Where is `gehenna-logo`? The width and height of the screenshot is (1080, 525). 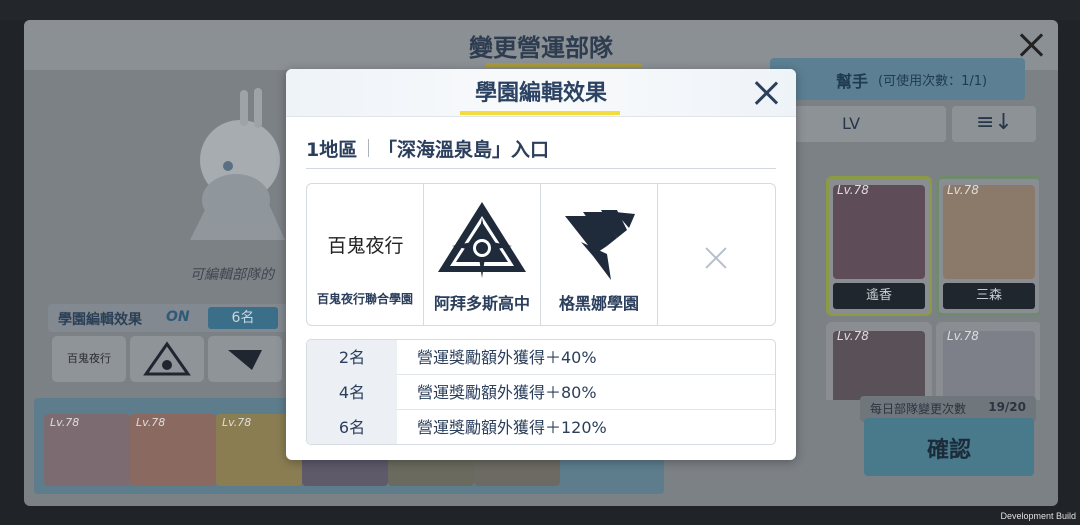 gehenna-logo is located at coordinates (599, 242).